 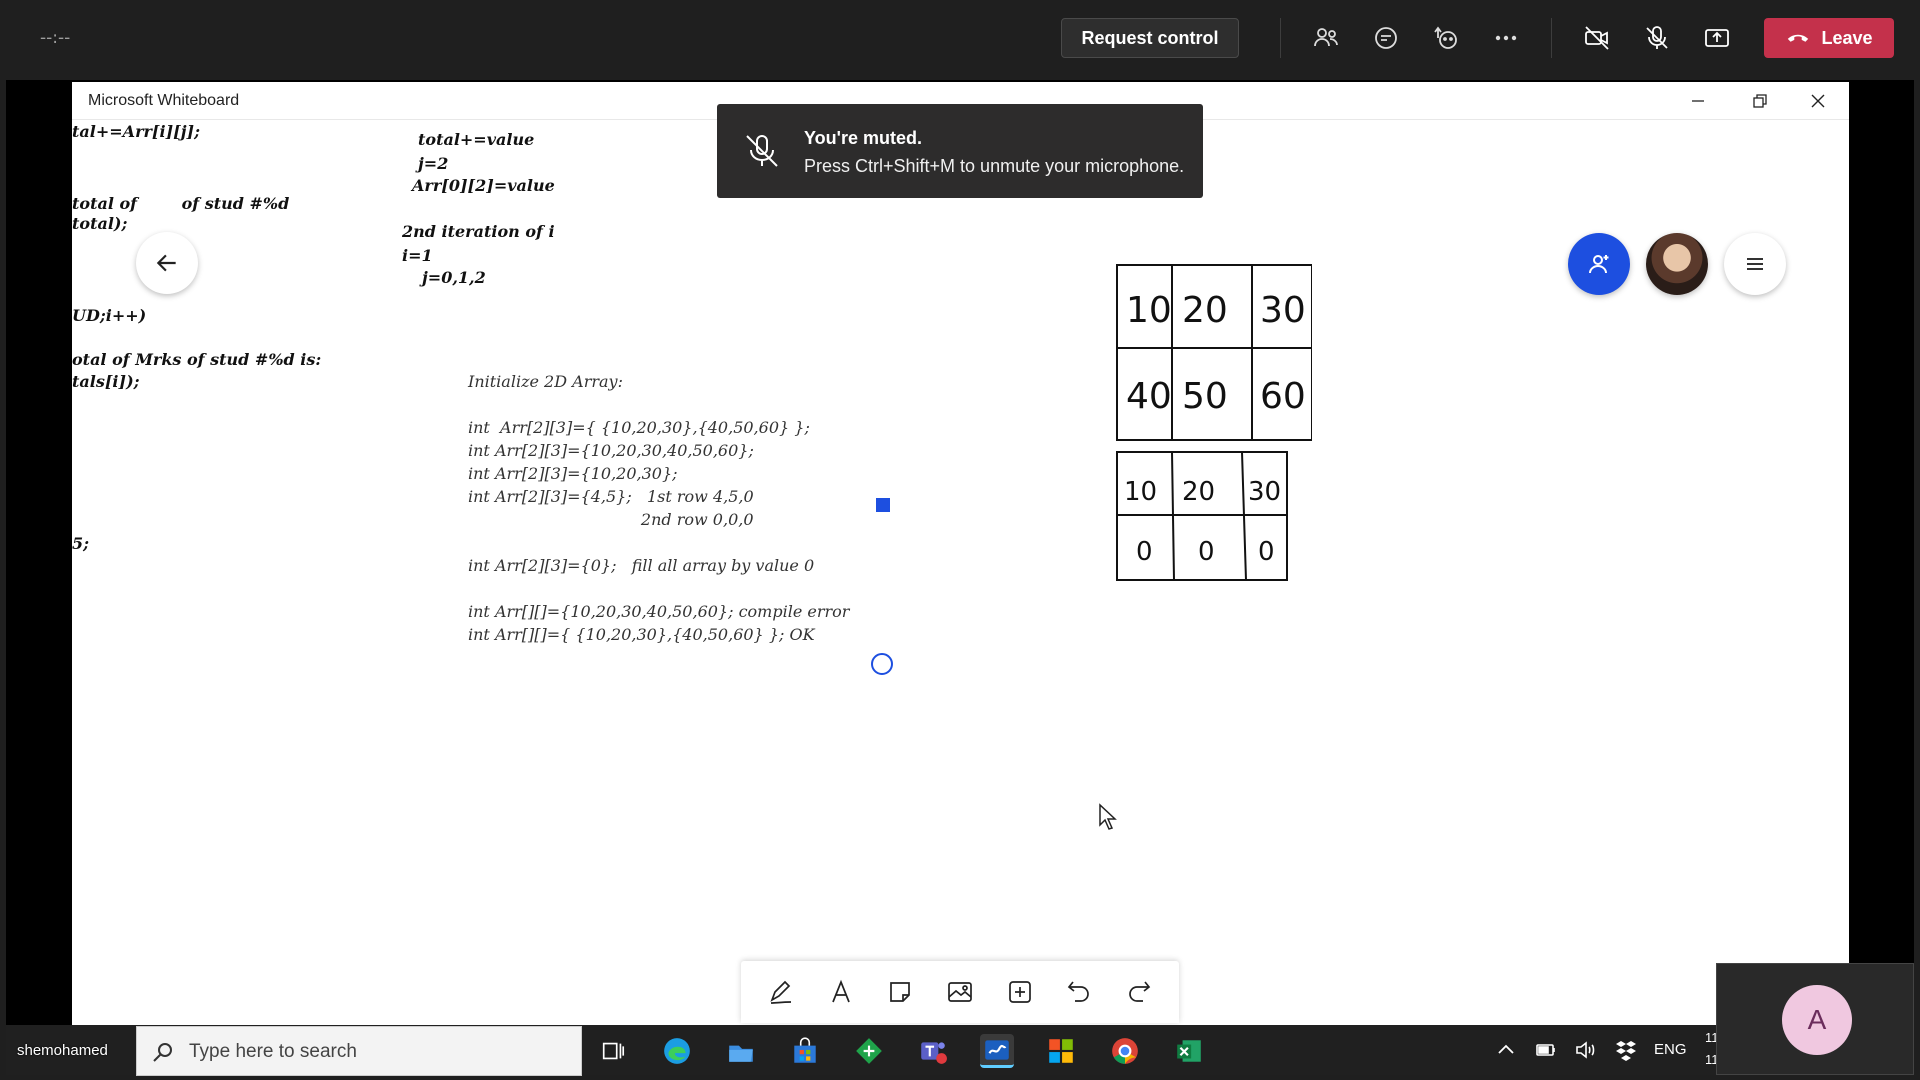 What do you see at coordinates (1149, 396) in the screenshot?
I see `grid-cell: 40` at bounding box center [1149, 396].